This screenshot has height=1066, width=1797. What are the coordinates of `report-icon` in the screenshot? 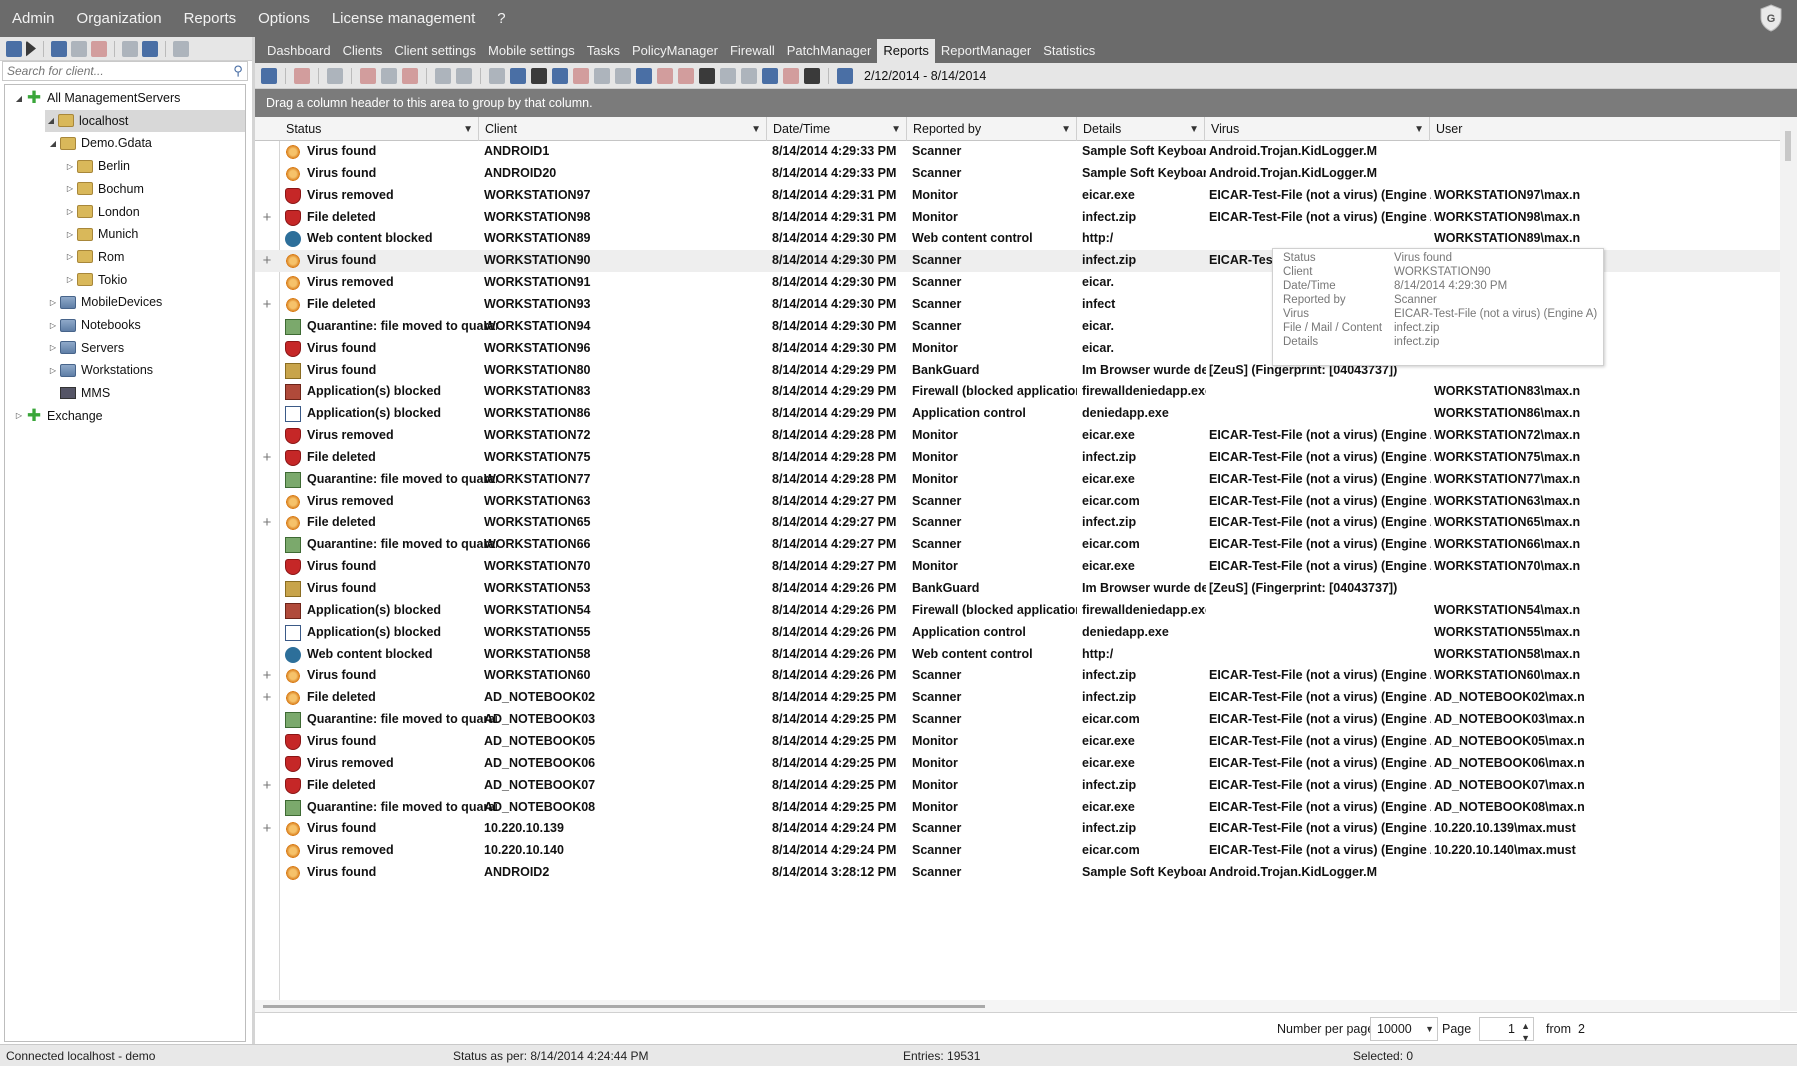 It's located at (150, 48).